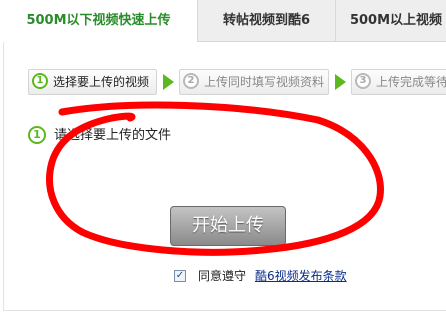 Image resolution: width=446 pixels, height=332 pixels. I want to click on terms-link: 酷6视频发布条款, so click(301, 275).